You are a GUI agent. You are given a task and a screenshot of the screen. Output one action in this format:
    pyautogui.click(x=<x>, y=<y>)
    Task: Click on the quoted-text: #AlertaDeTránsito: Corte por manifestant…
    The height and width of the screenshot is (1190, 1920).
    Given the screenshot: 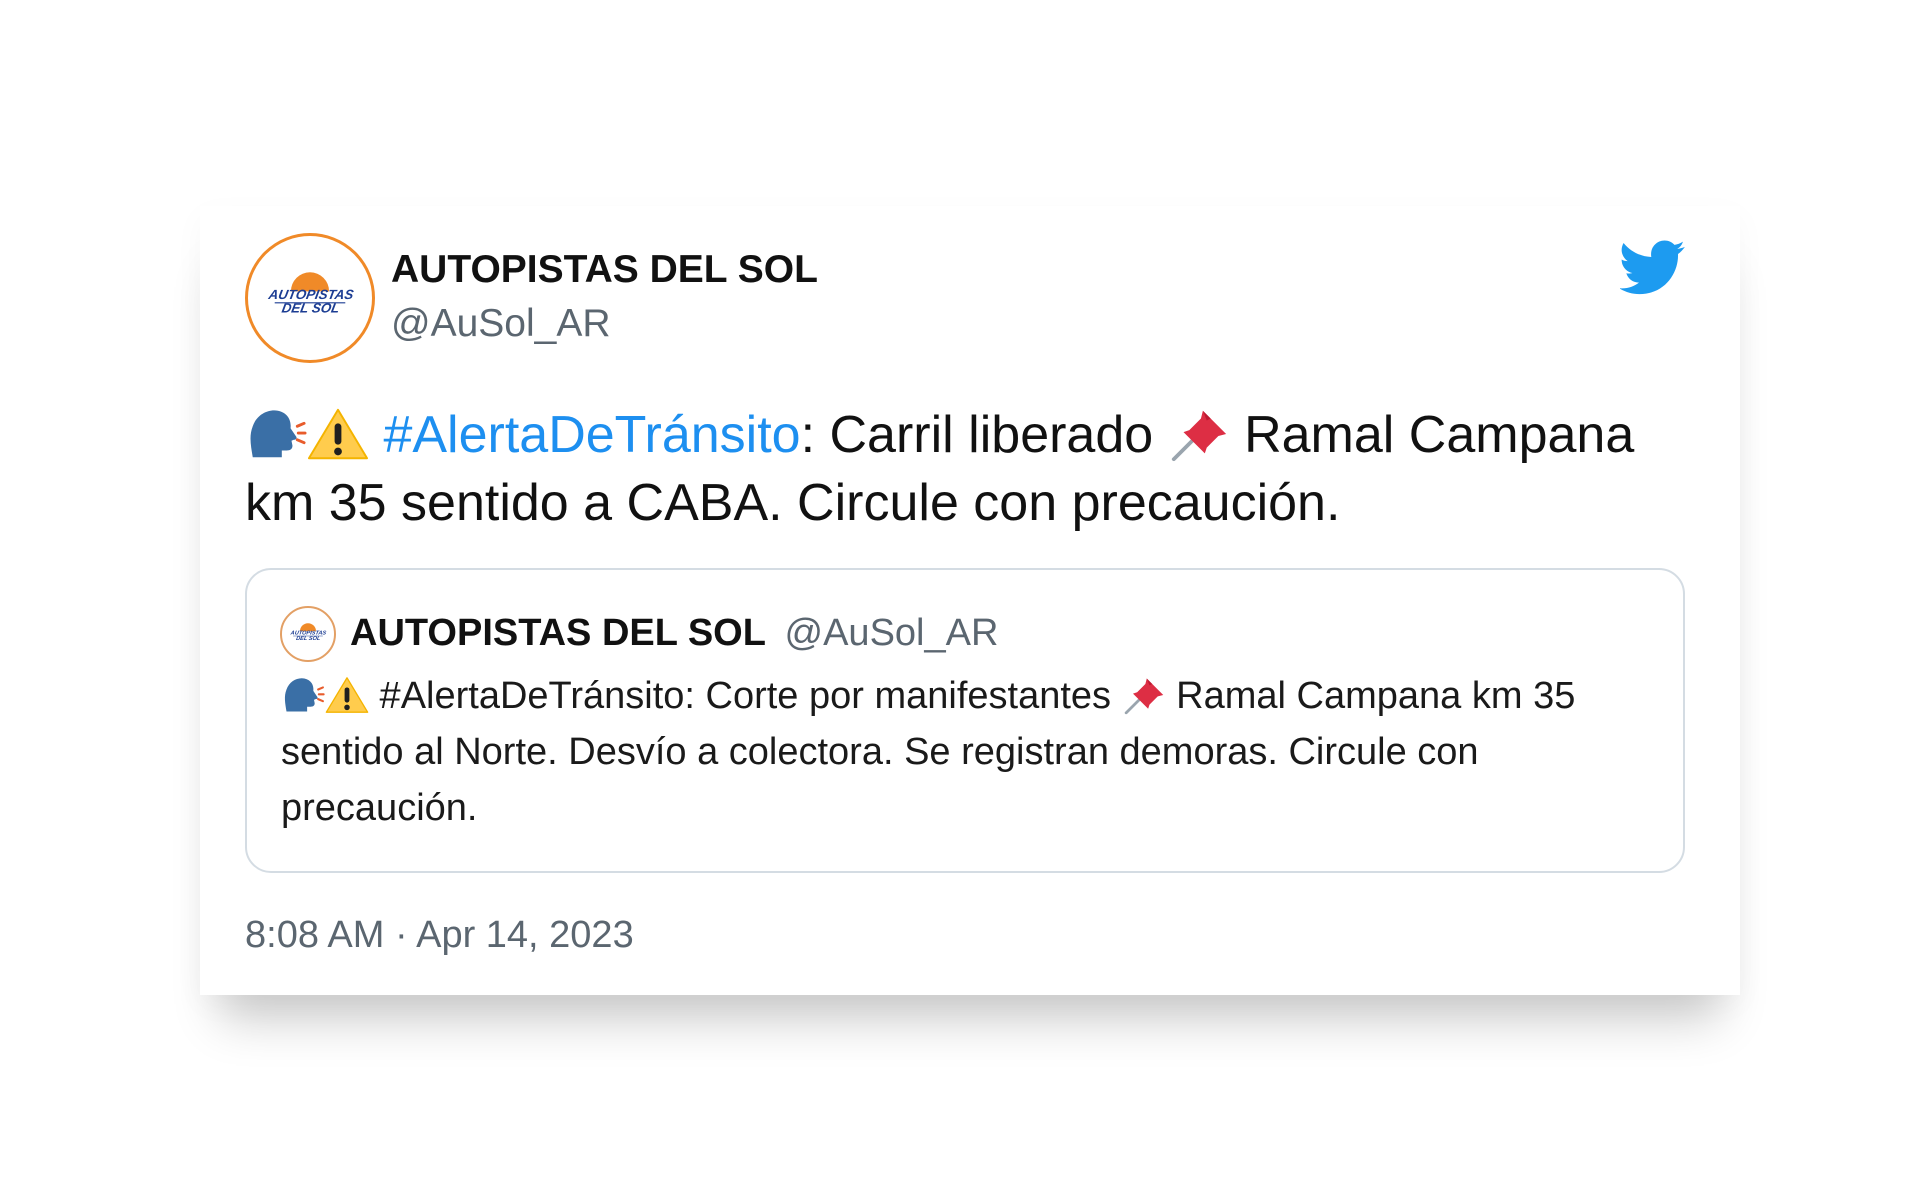 What is the action you would take?
    pyautogui.click(x=976, y=752)
    